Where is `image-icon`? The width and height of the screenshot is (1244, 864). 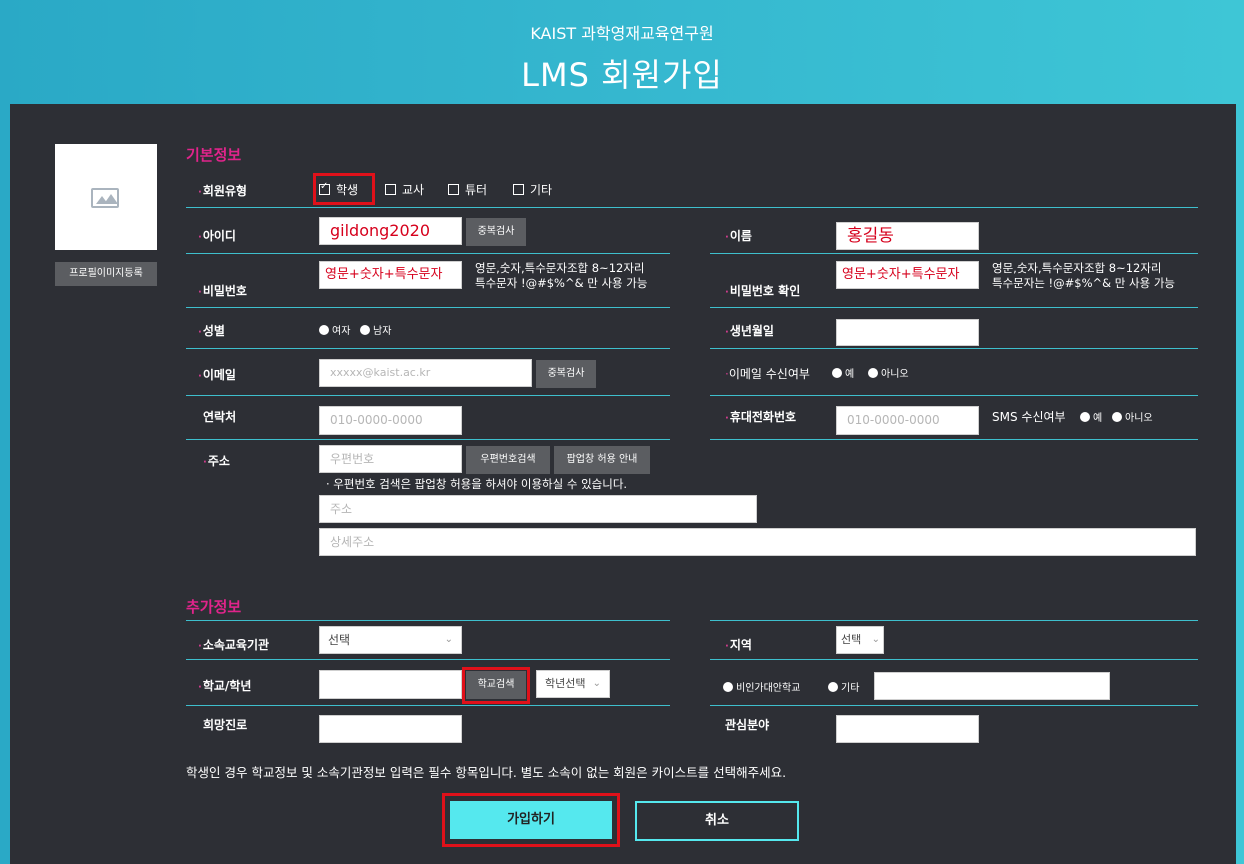
image-icon is located at coordinates (105, 198).